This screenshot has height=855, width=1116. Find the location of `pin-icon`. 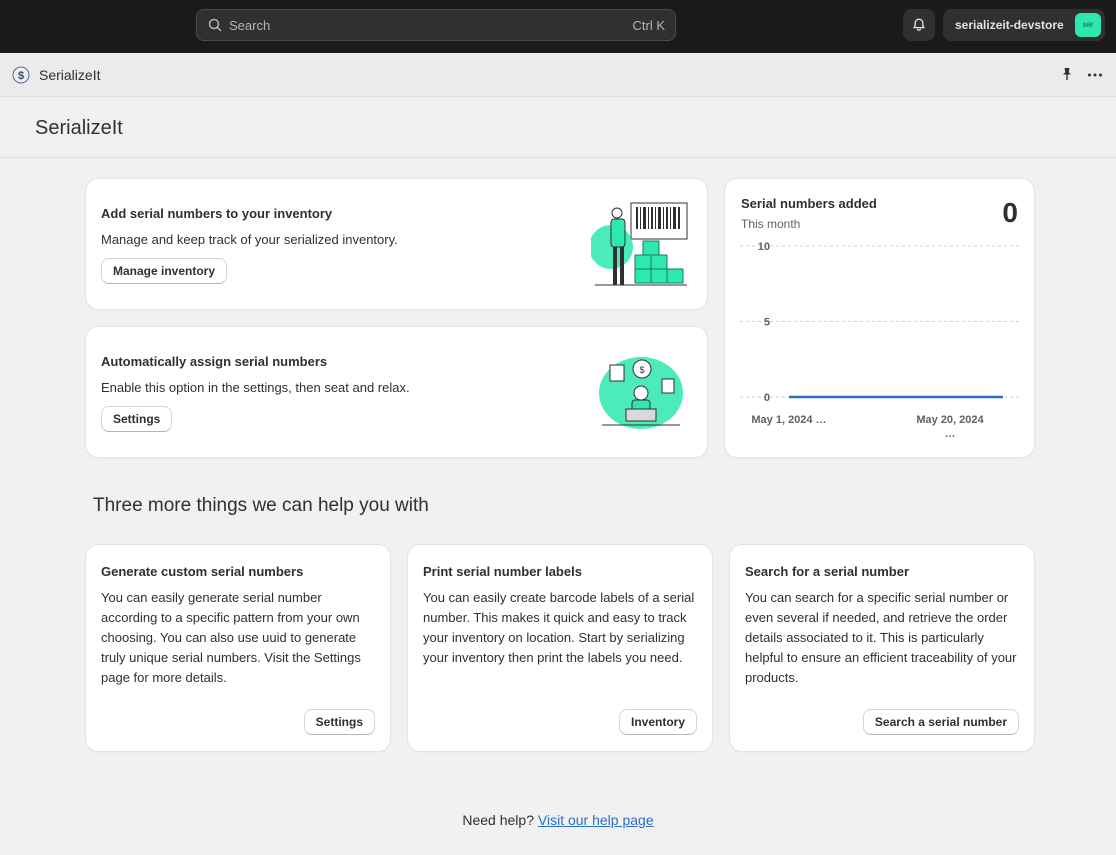

pin-icon is located at coordinates (1067, 74).